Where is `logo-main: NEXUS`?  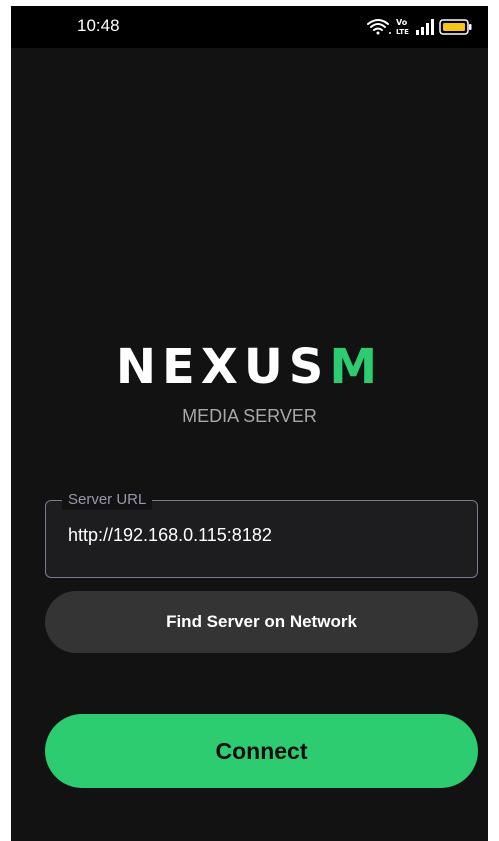 logo-main: NEXUS is located at coordinates (222, 367).